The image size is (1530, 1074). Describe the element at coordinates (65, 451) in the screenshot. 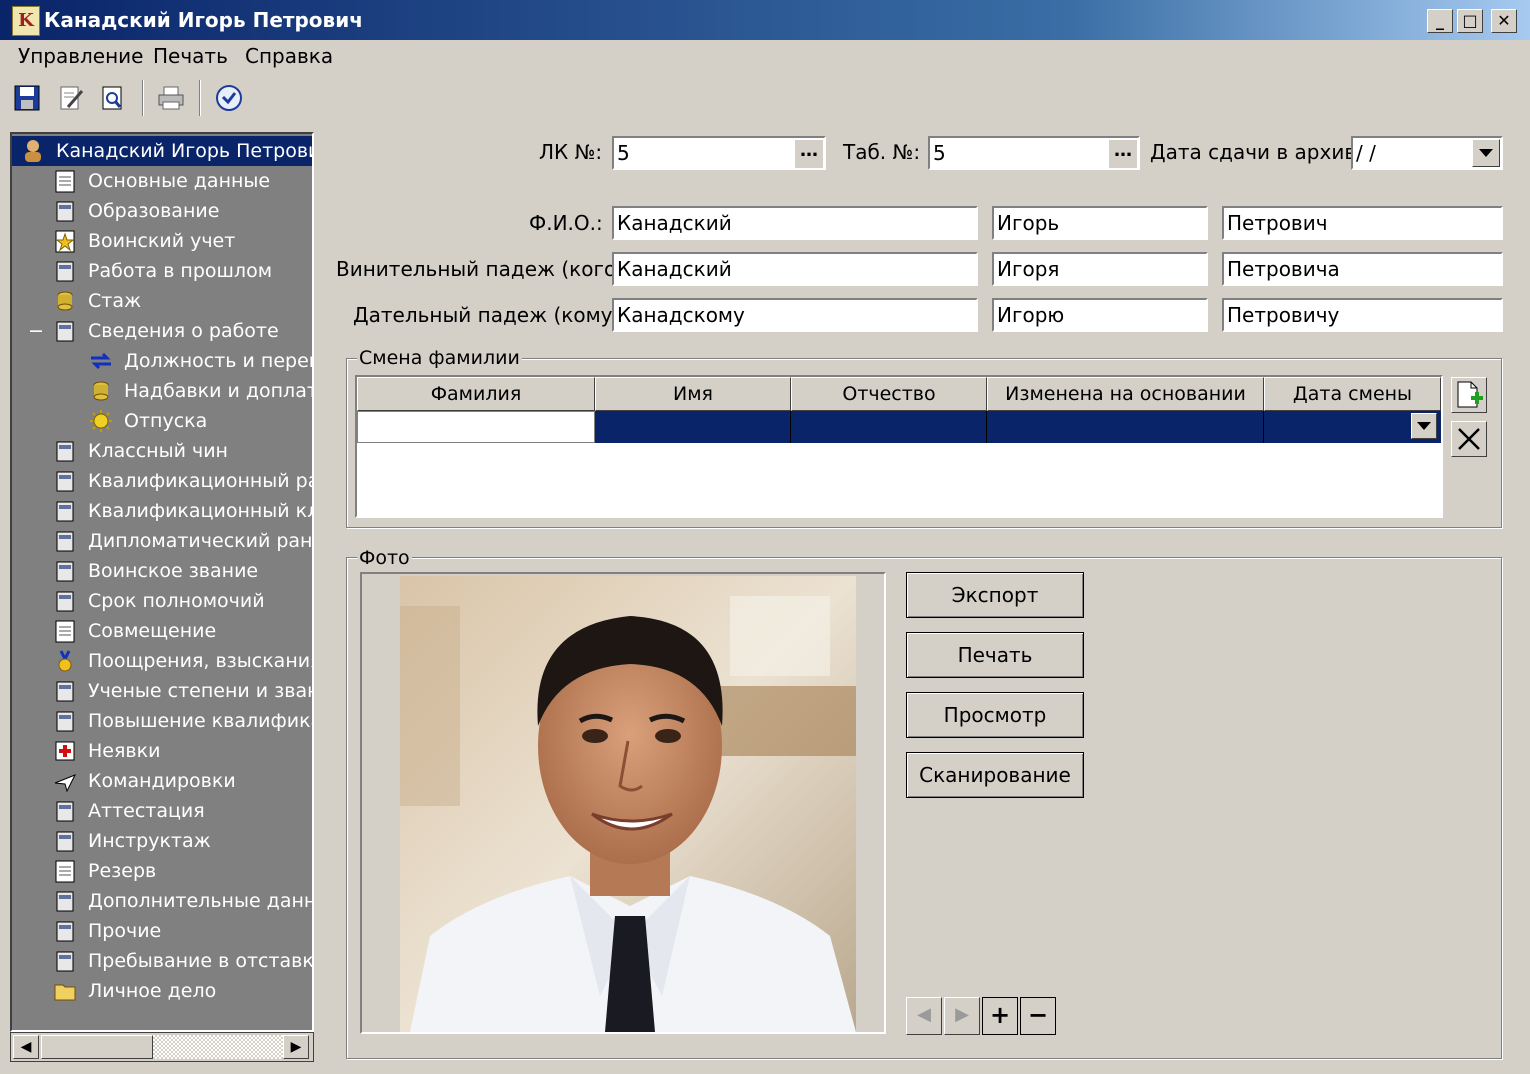

I see `rank-icon` at that location.